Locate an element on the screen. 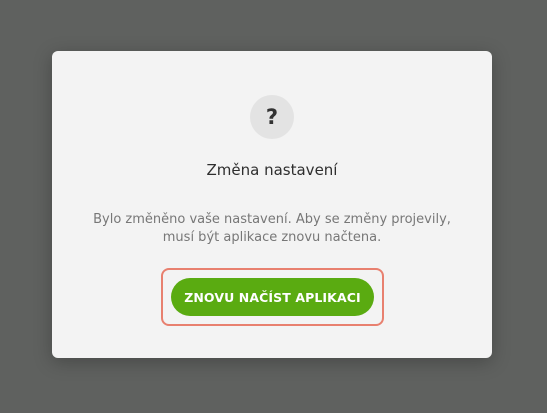  question-mark-glyph: ? is located at coordinates (272, 117).